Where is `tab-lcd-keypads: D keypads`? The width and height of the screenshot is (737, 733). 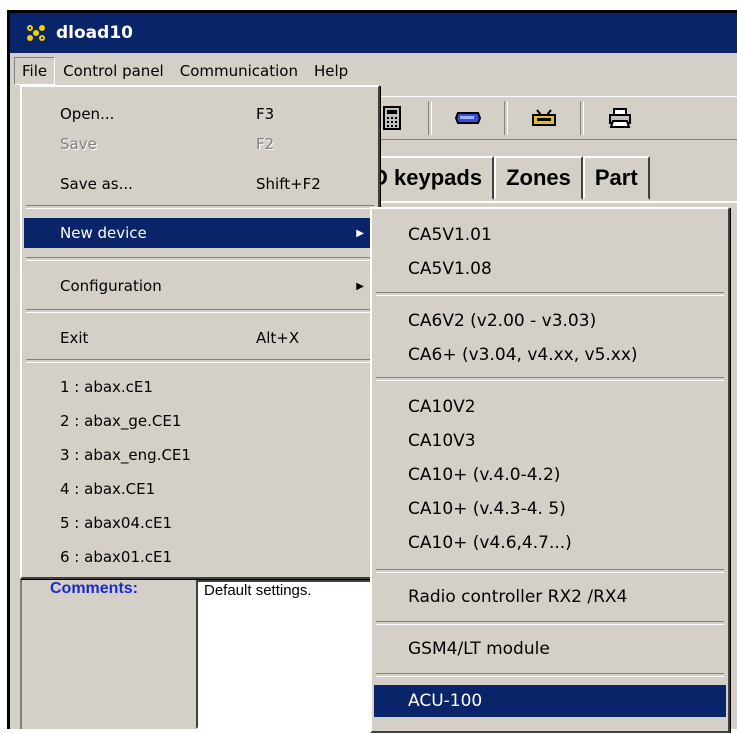
tab-lcd-keypads: D keypads is located at coordinates (427, 178).